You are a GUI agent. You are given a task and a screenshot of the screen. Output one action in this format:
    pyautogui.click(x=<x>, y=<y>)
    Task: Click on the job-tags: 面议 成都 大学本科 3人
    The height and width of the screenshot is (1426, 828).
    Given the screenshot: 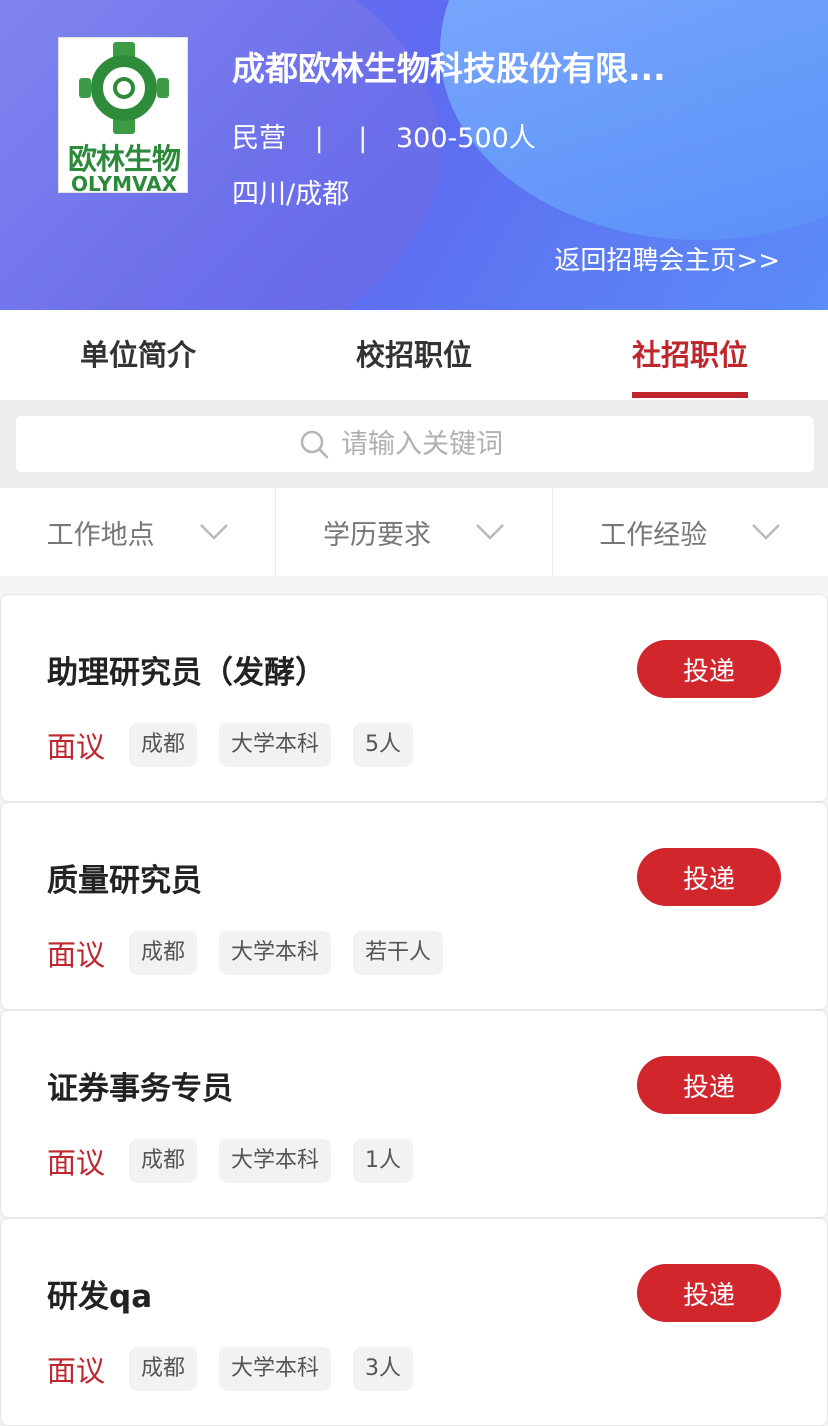 What is the action you would take?
    pyautogui.click(x=241, y=1369)
    